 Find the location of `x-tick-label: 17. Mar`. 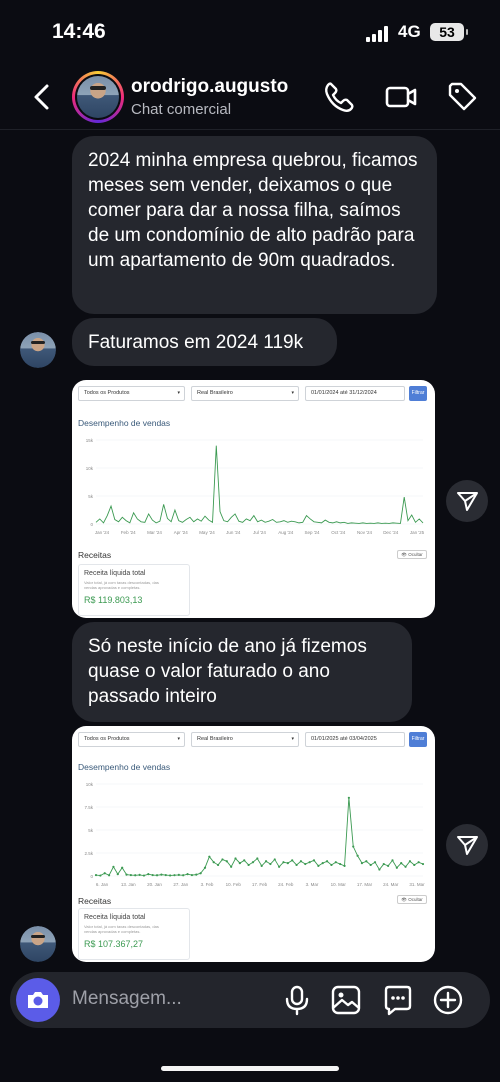

x-tick-label: 17. Mar is located at coordinates (365, 884).